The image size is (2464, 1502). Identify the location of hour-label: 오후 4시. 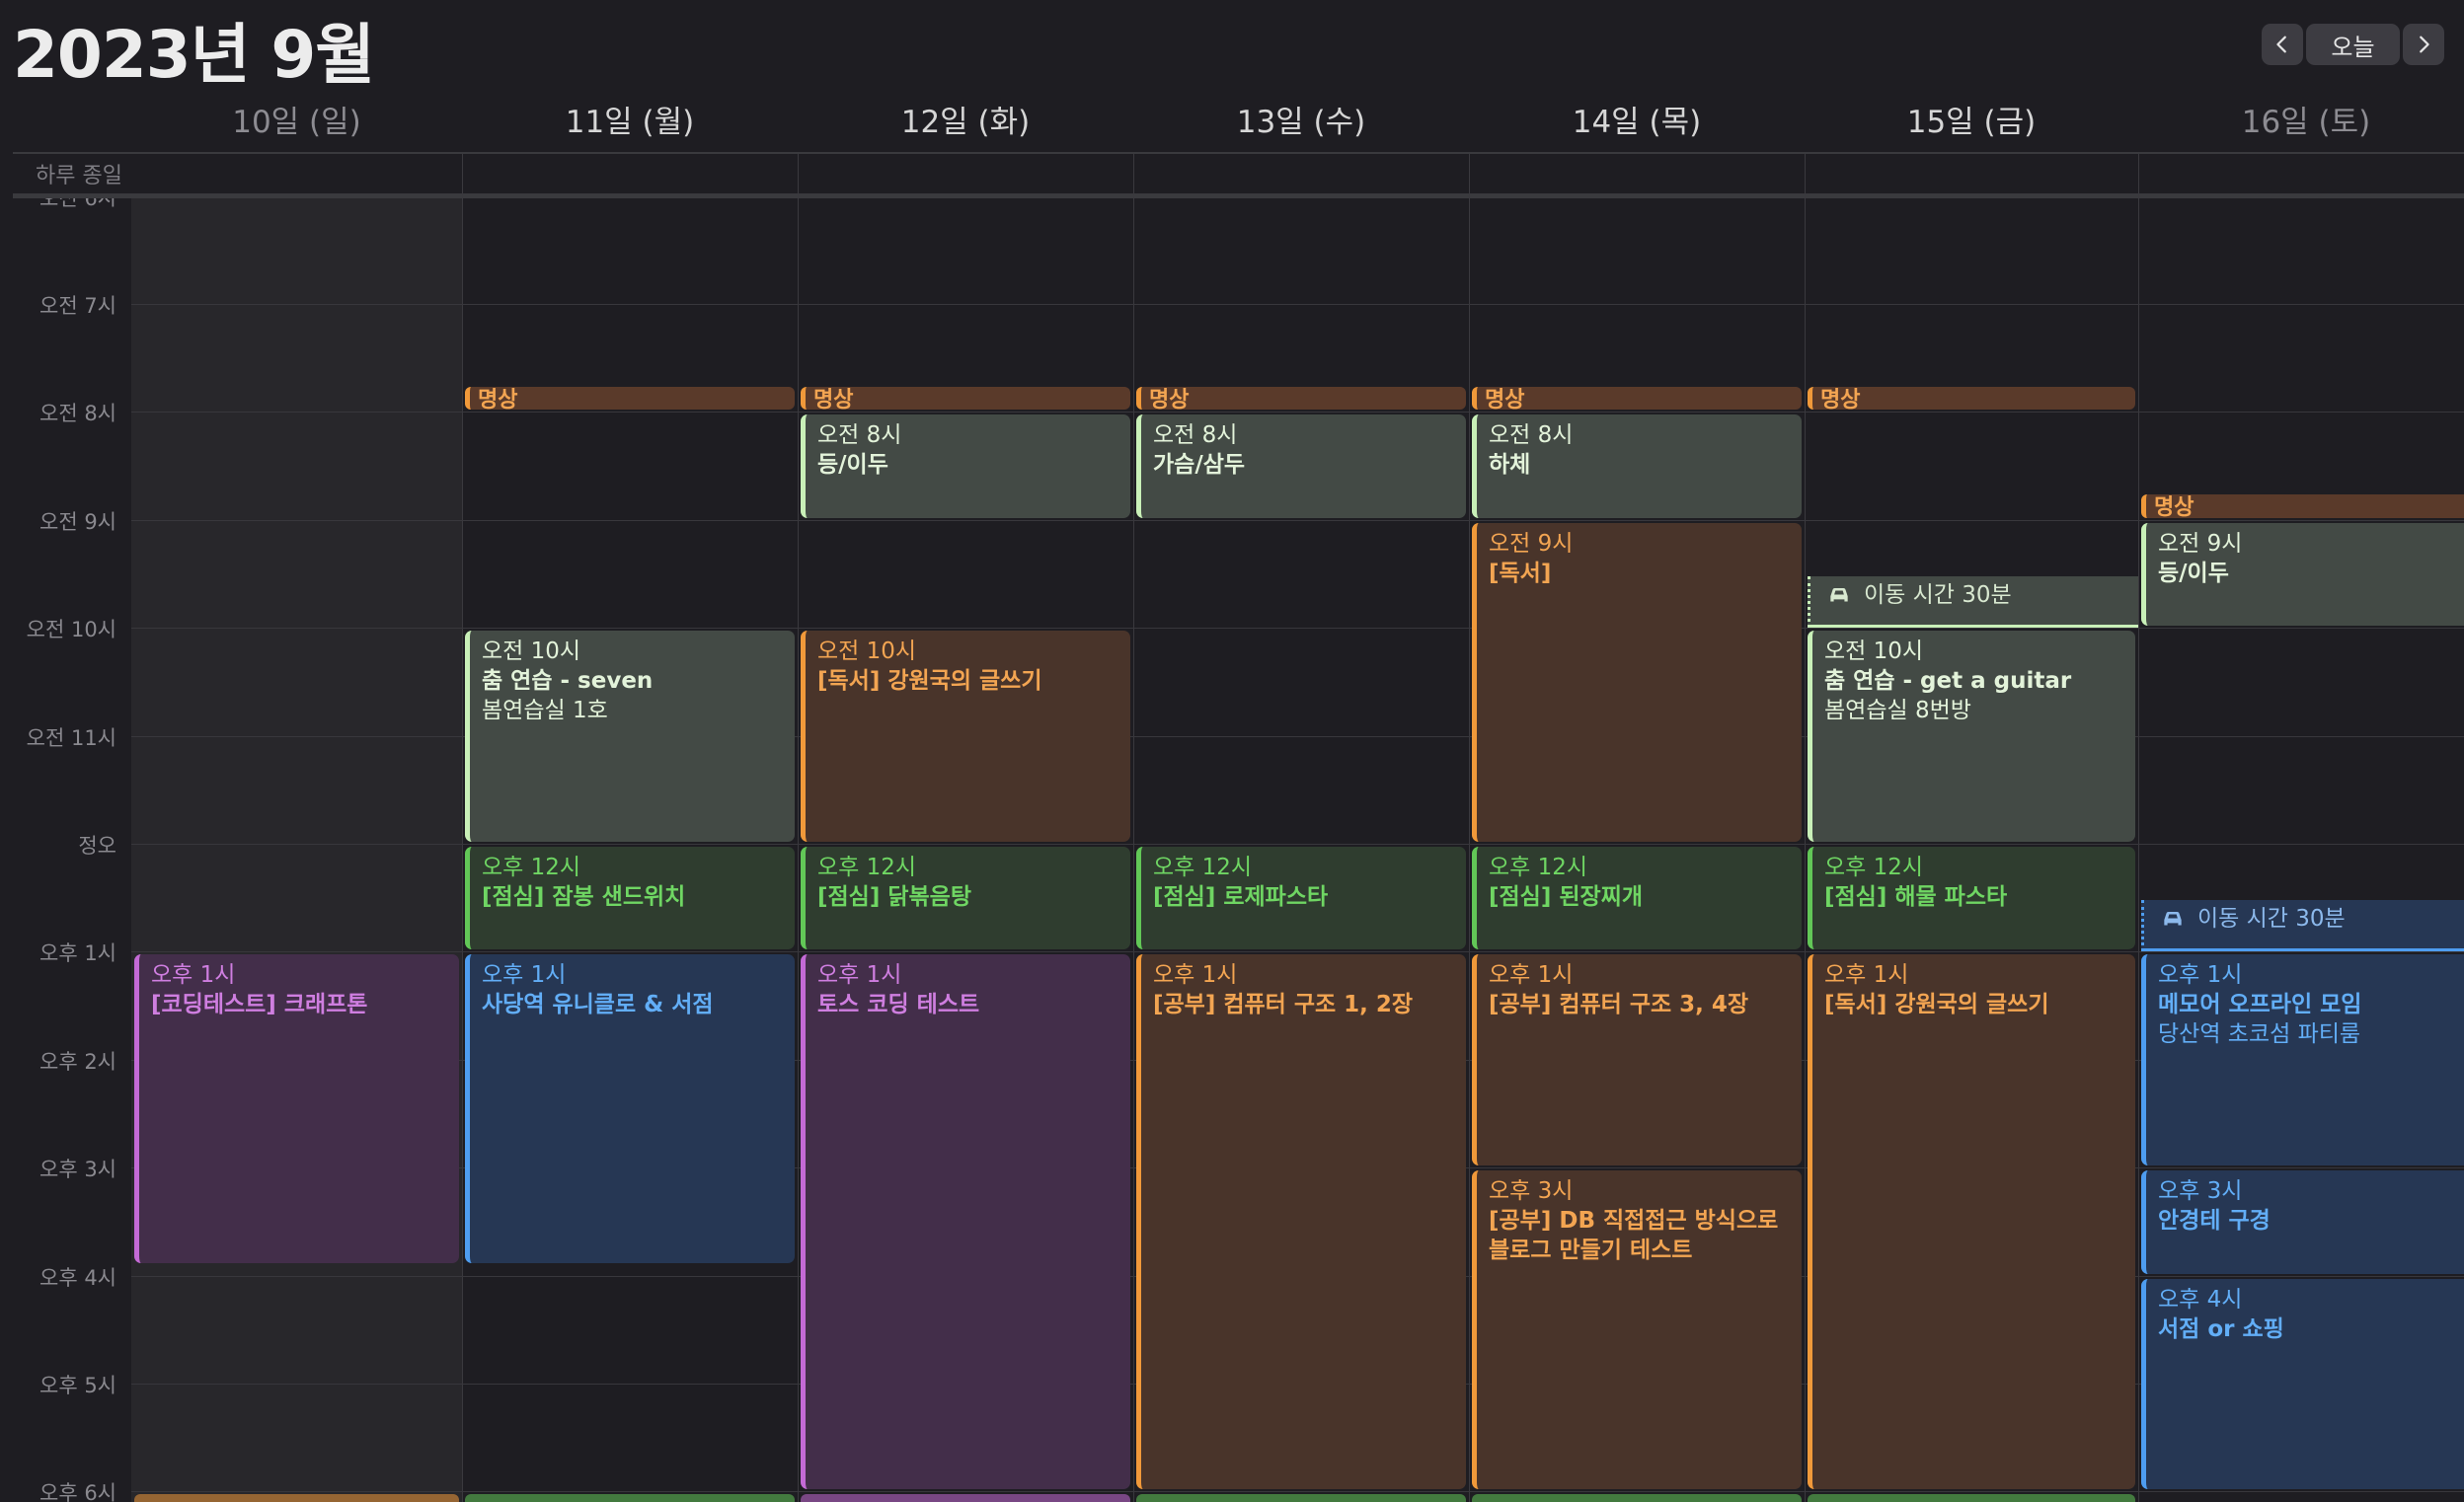
(58, 1277).